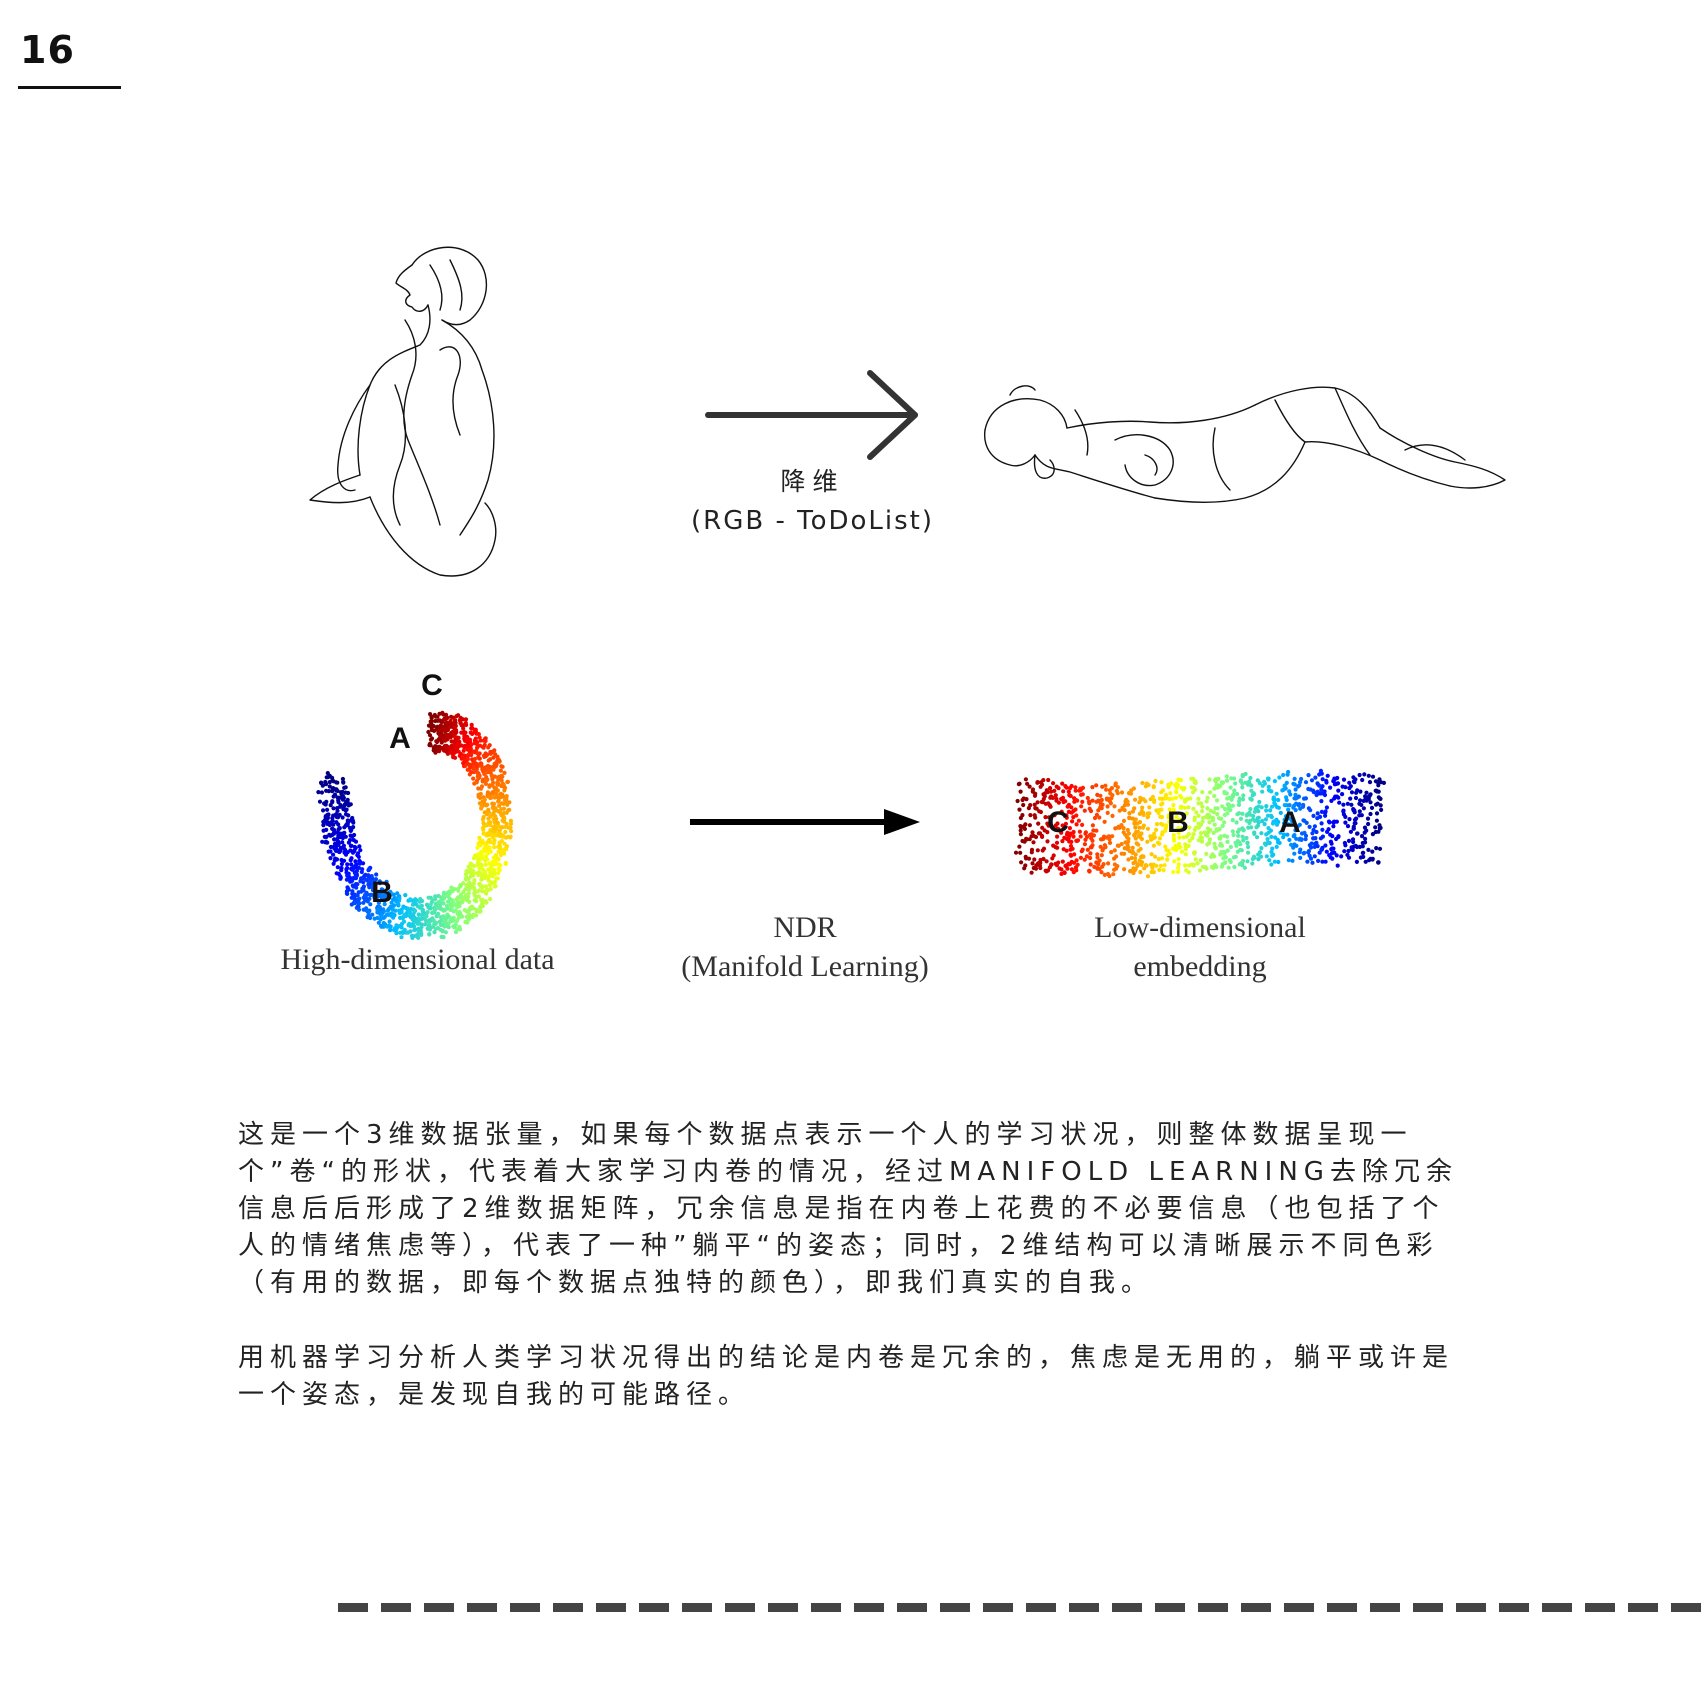 The image size is (1701, 1701). Describe the element at coordinates (805, 947) in the screenshot. I see `ndr-label: NDR (Manifold Learning)` at that location.